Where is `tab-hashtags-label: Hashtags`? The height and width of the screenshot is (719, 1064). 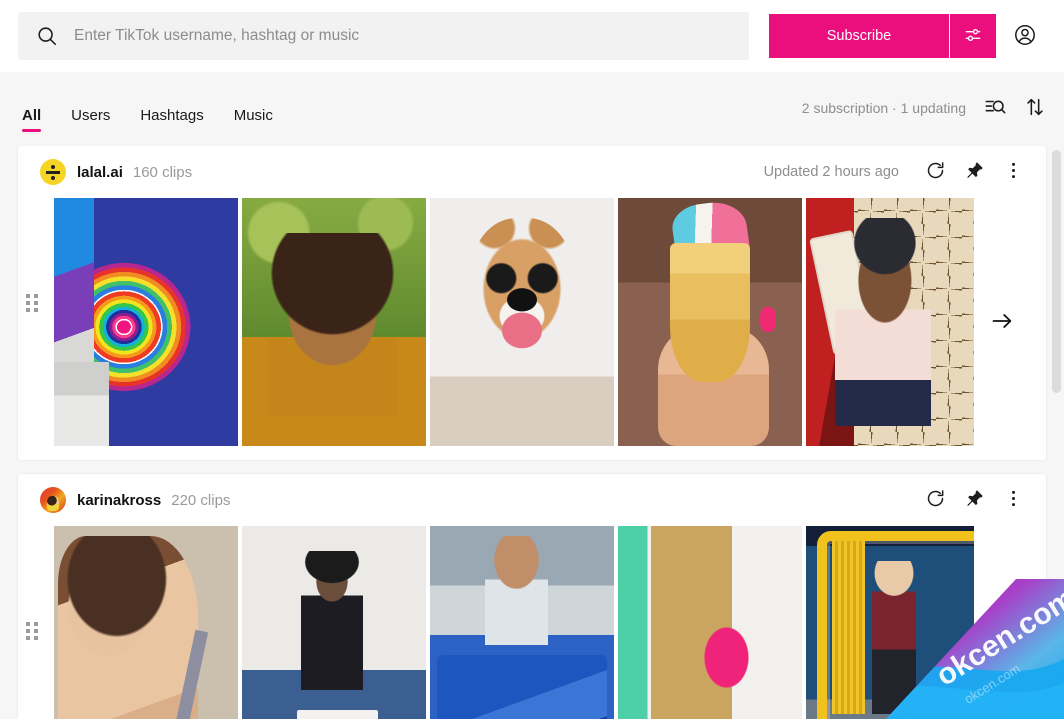
tab-hashtags-label: Hashtags is located at coordinates (172, 115).